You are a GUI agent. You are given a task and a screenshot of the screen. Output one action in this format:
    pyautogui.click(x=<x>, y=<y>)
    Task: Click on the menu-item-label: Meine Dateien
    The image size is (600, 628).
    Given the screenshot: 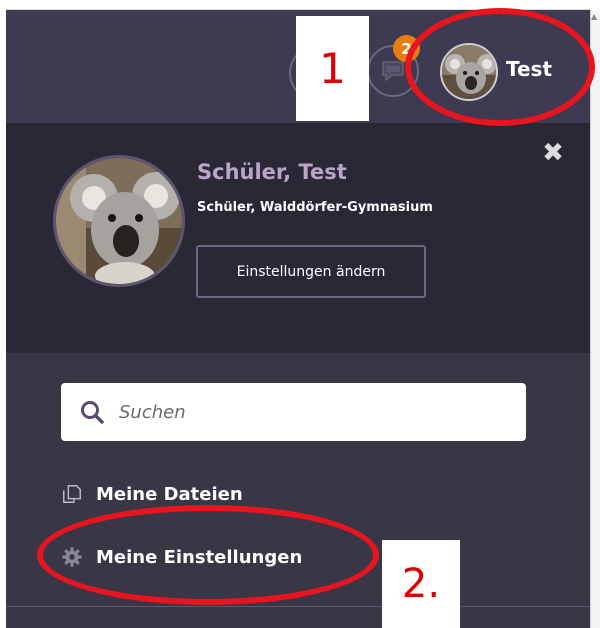 What is the action you would take?
    pyautogui.click(x=169, y=494)
    